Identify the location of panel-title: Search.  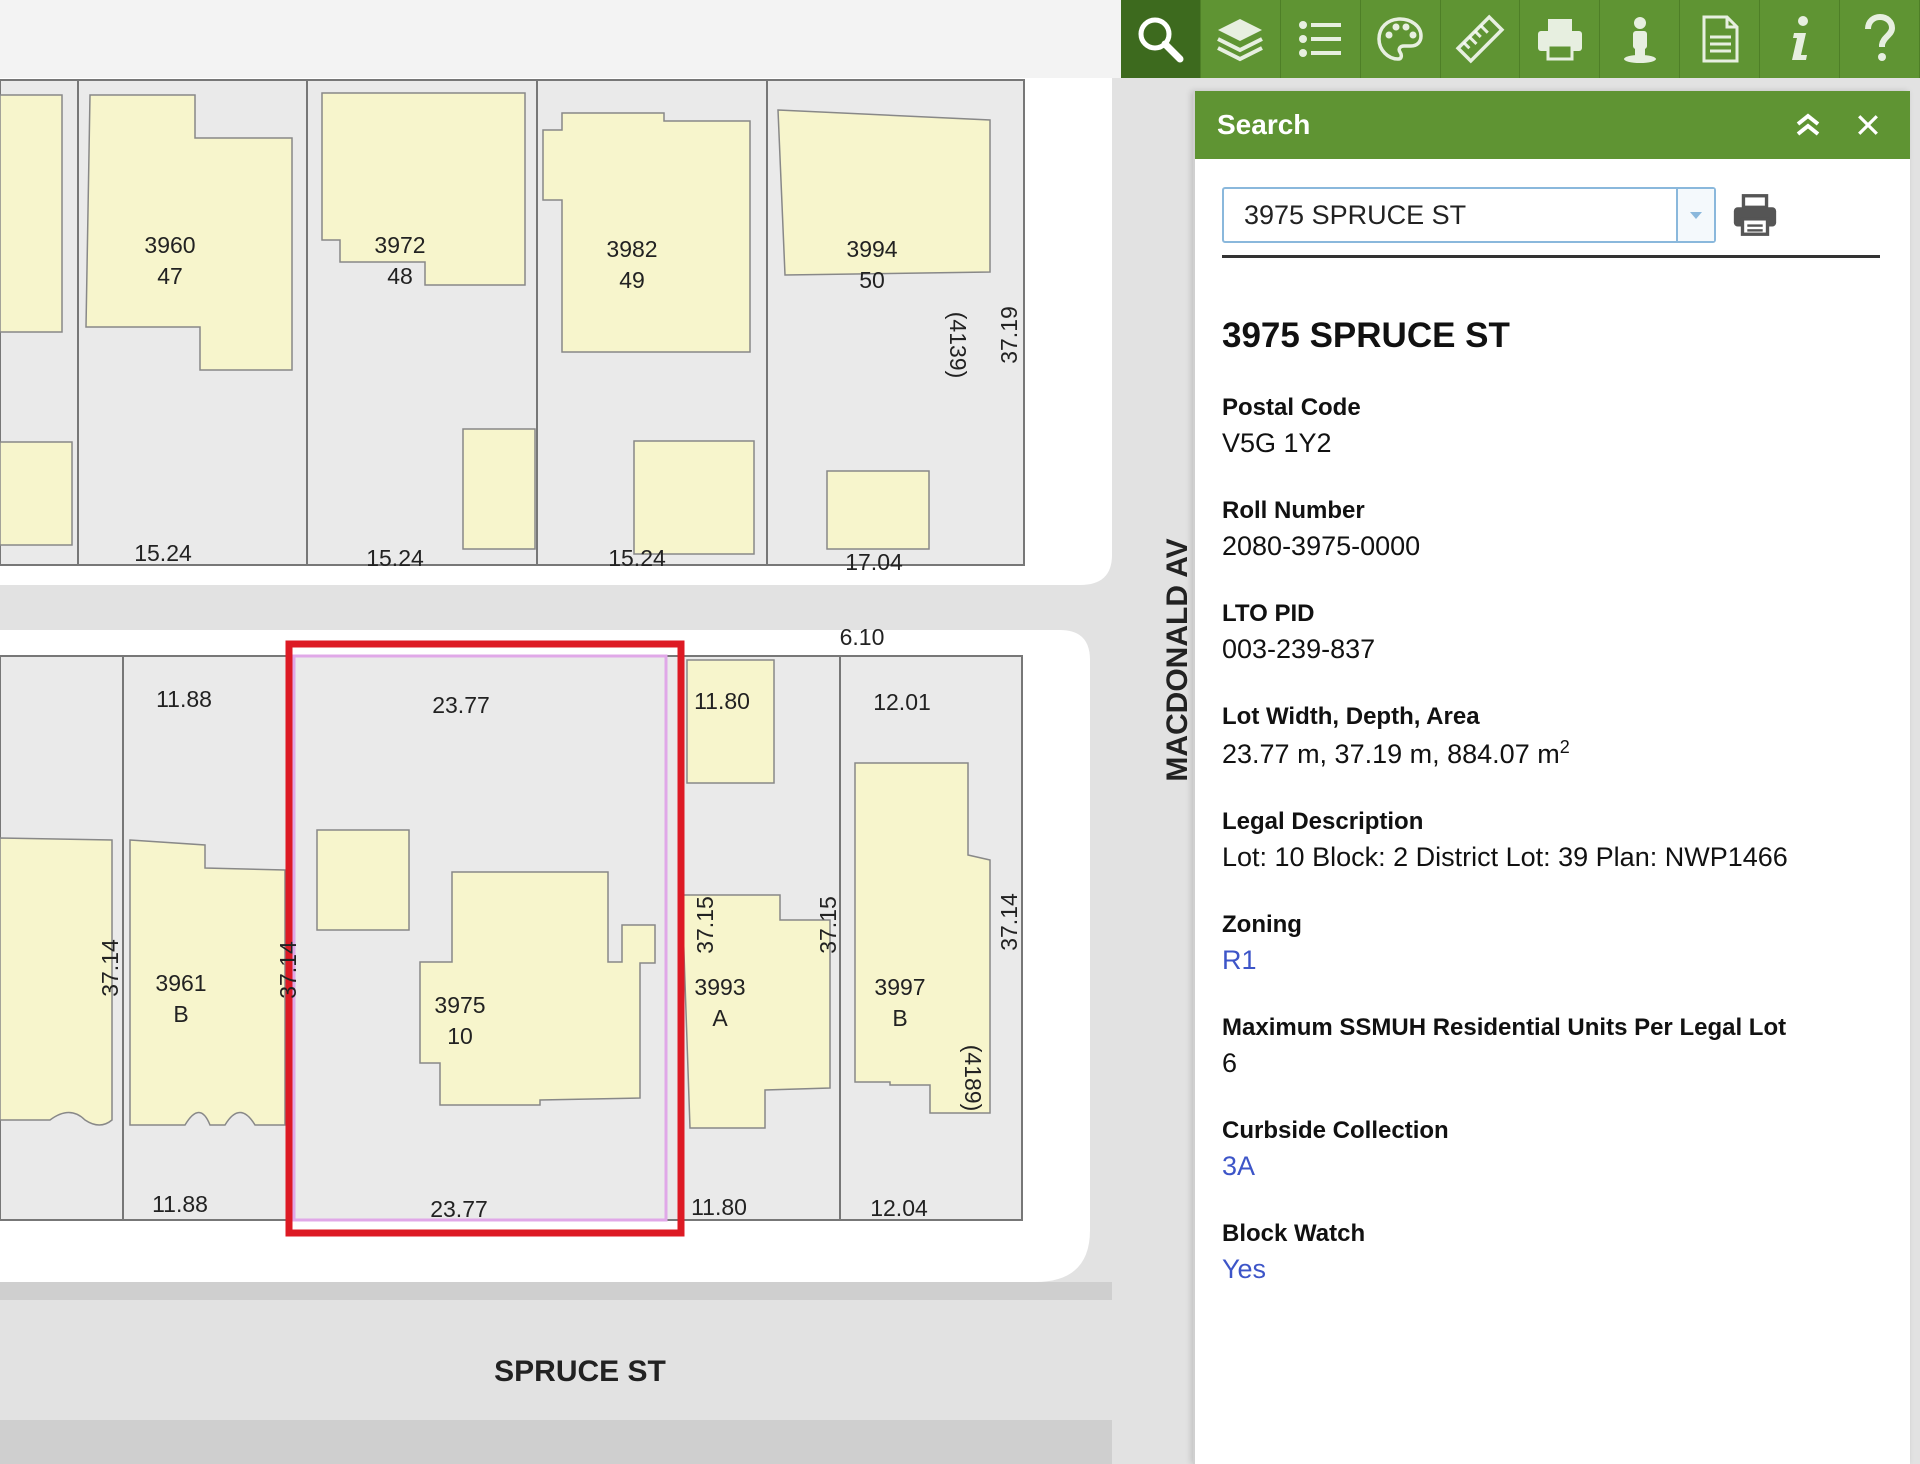
(1264, 124).